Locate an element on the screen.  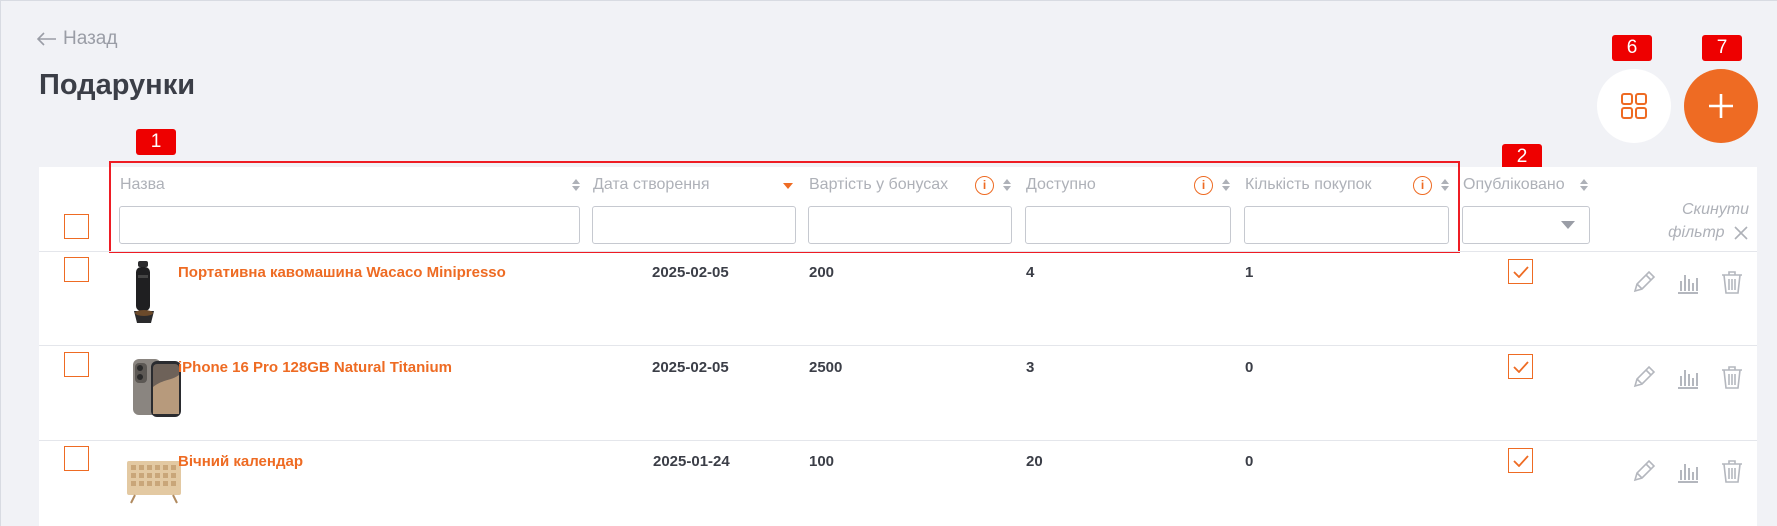
add-gift-button is located at coordinates (1721, 106).